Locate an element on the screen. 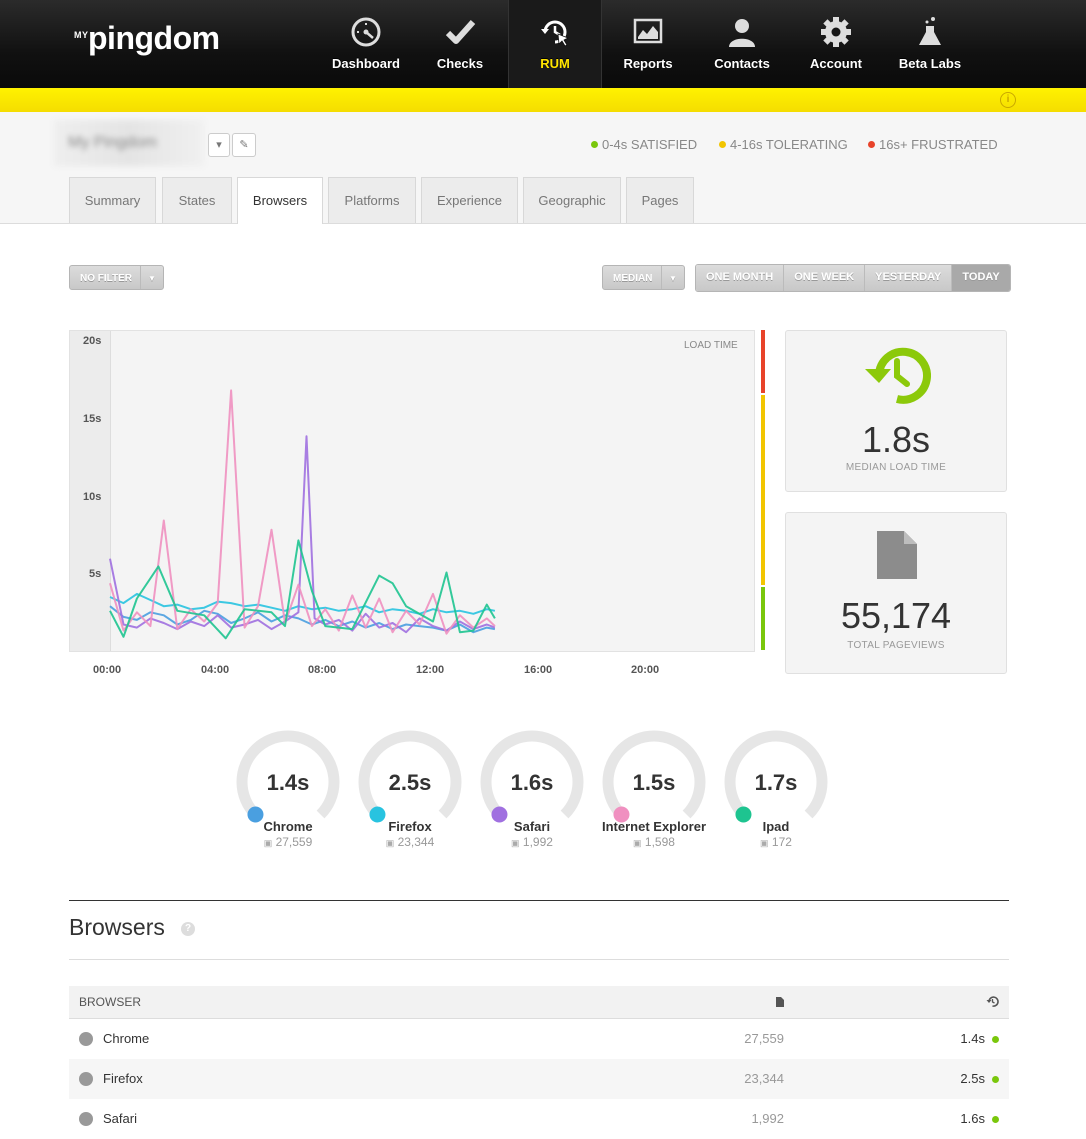 The height and width of the screenshot is (1139, 1086). site-dropdown-button: ▾ is located at coordinates (219, 145).